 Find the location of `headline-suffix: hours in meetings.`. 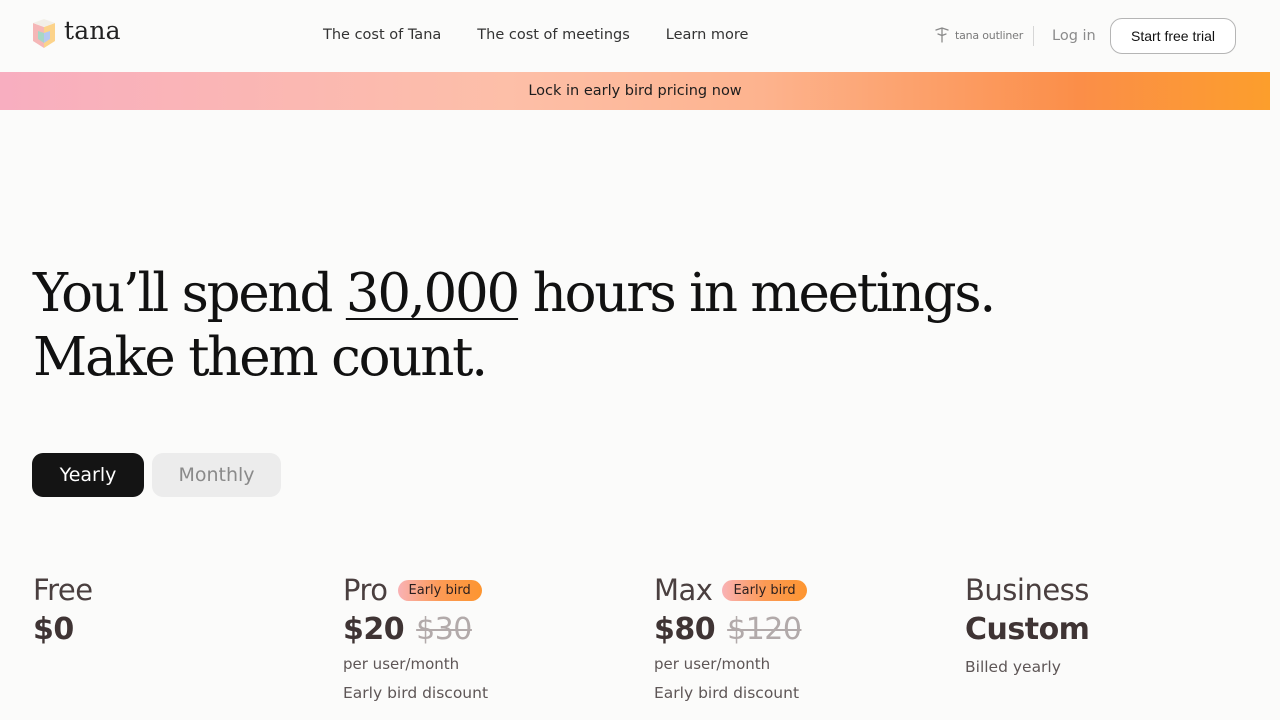

headline-suffix: hours in meetings. is located at coordinates (757, 293).